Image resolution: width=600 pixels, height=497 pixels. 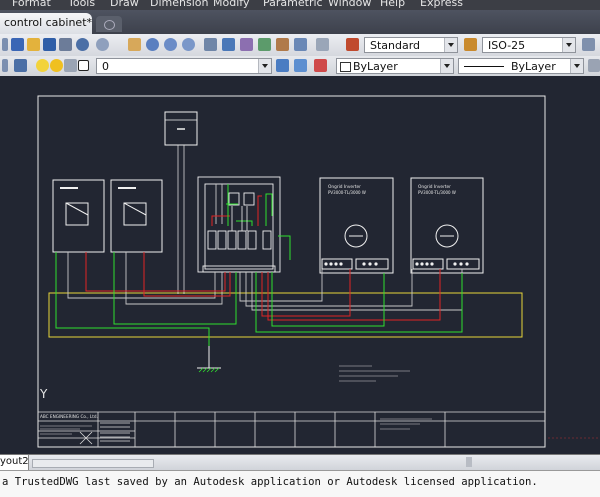 I want to click on layer-value: 0, so click(x=105, y=66).